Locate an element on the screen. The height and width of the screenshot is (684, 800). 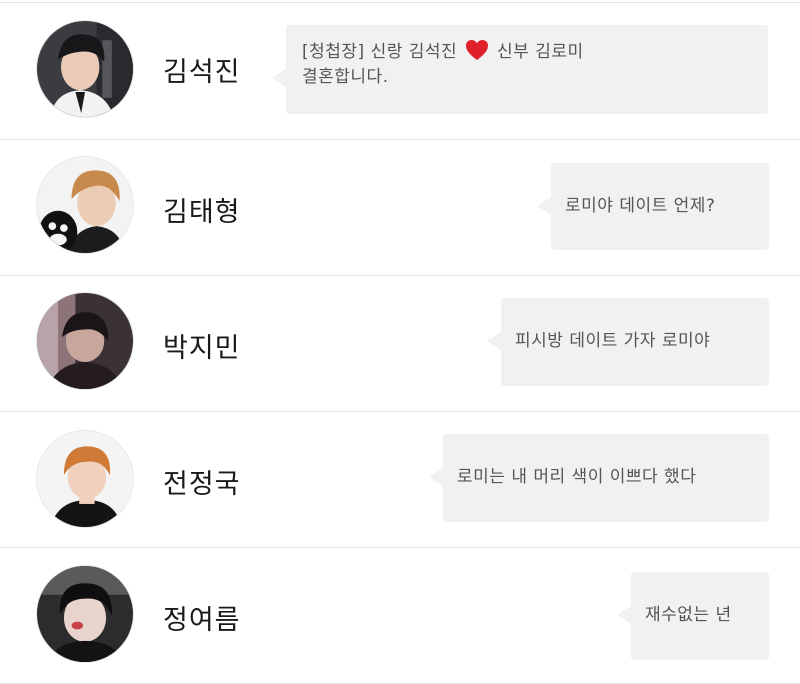
message-text: 재수없는 년 is located at coordinates (688, 615).